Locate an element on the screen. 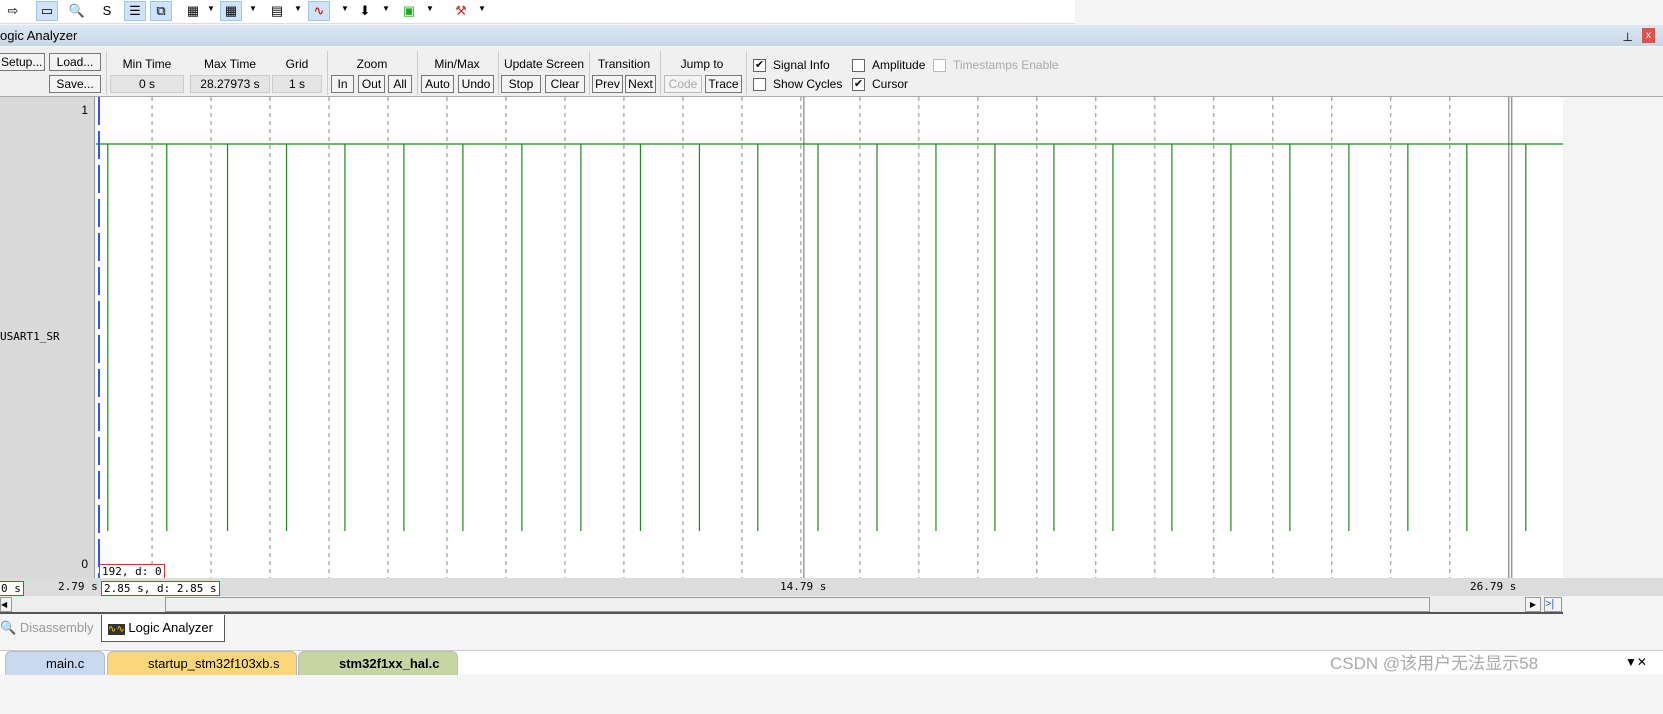 Image resolution: width=1663 pixels, height=714 pixels. memory-icon: ▦ is located at coordinates (231, 11).